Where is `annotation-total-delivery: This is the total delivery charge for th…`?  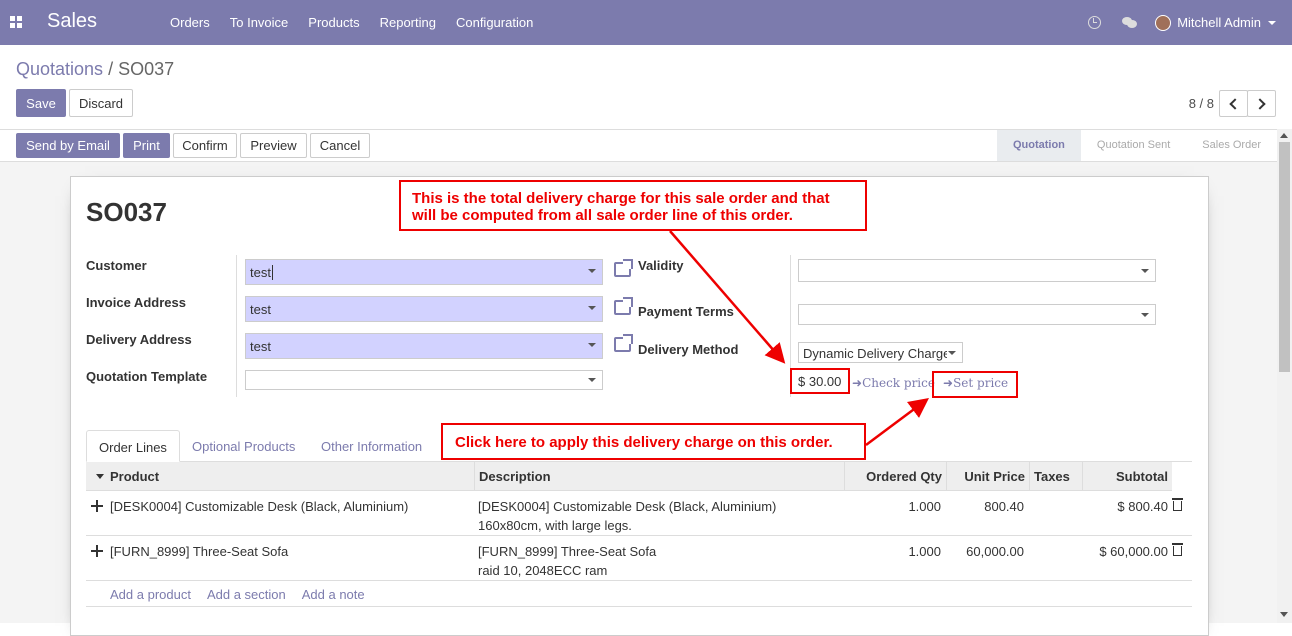 annotation-total-delivery: This is the total delivery charge for th… is located at coordinates (633, 205).